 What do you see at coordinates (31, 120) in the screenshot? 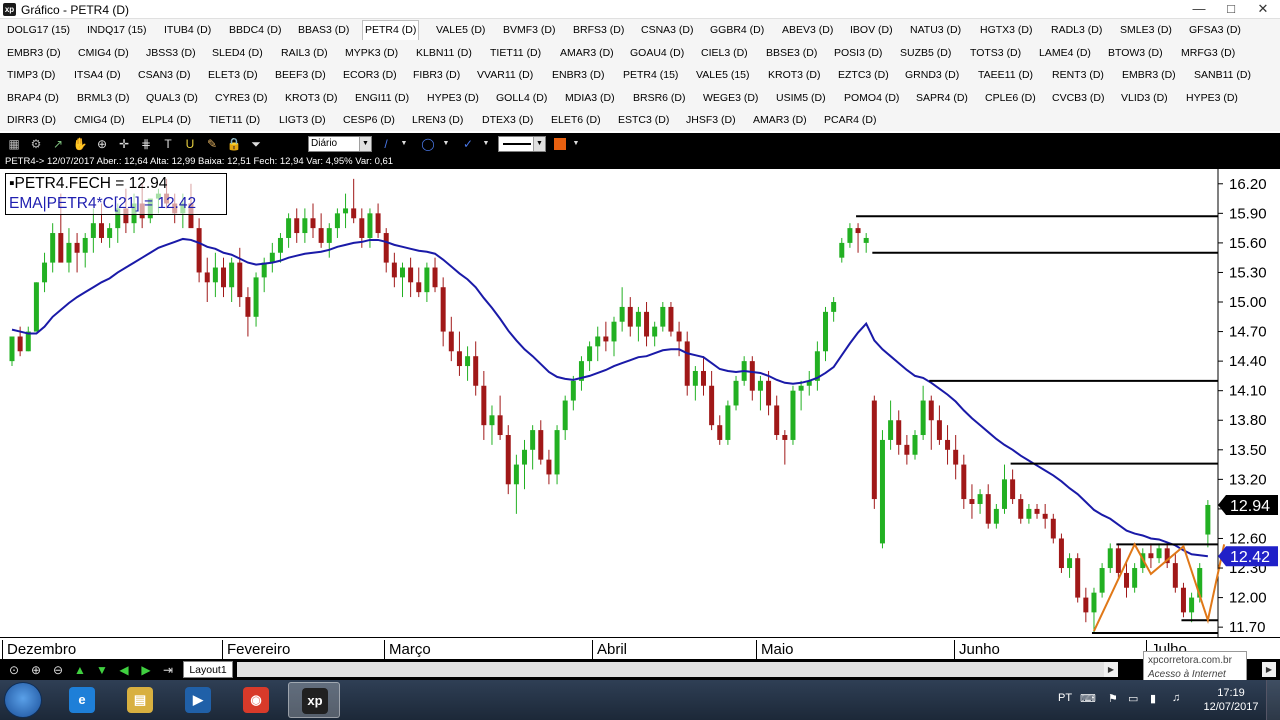
I see `symbol-tab: DIRR3 (D)` at bounding box center [31, 120].